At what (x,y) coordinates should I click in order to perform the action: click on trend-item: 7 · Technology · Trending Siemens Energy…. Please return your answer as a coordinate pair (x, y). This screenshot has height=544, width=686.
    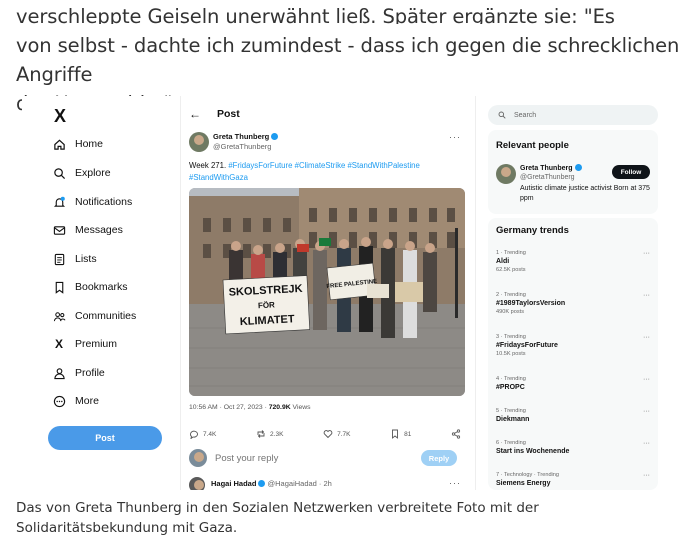
    Looking at the image, I should click on (573, 480).